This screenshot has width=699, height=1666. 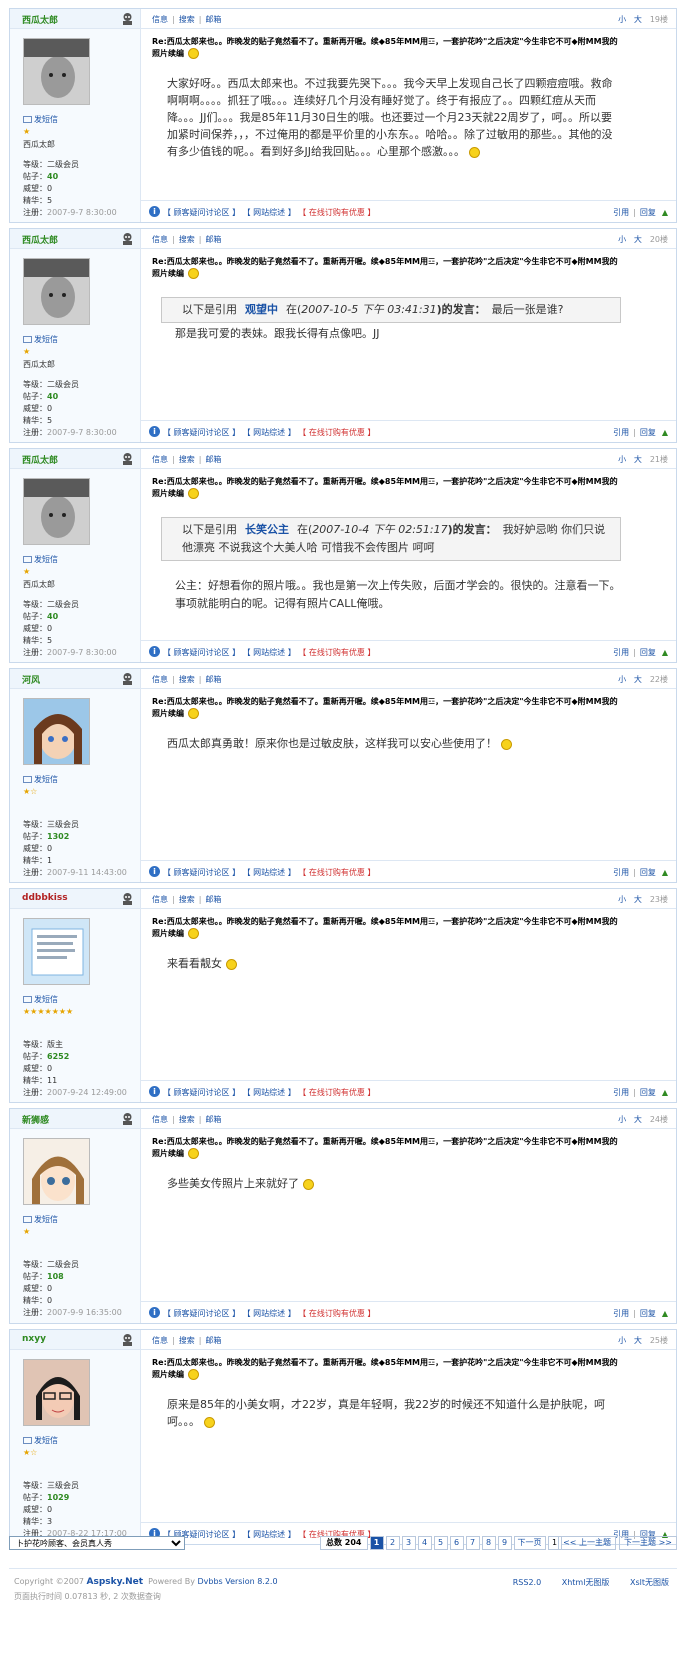 What do you see at coordinates (376, 1543) in the screenshot?
I see `page-link: 1` at bounding box center [376, 1543].